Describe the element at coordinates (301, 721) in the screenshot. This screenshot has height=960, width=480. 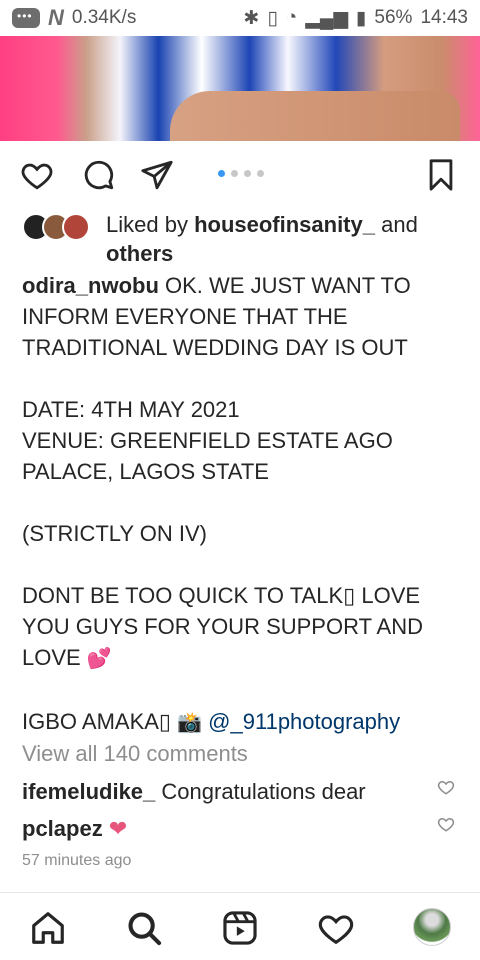
I see `photographer-mention-link: @_911photography` at that location.